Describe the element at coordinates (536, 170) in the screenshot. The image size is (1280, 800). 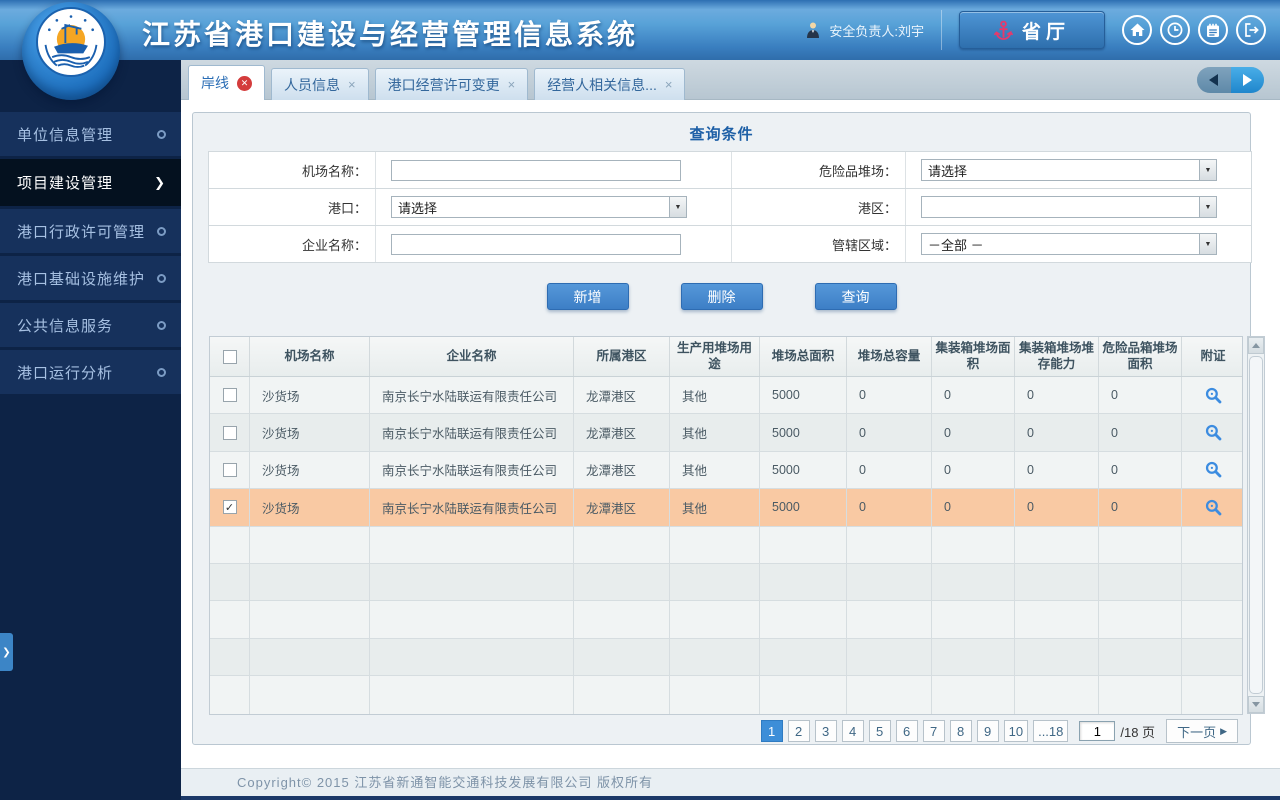
I see `airport-name-input` at that location.